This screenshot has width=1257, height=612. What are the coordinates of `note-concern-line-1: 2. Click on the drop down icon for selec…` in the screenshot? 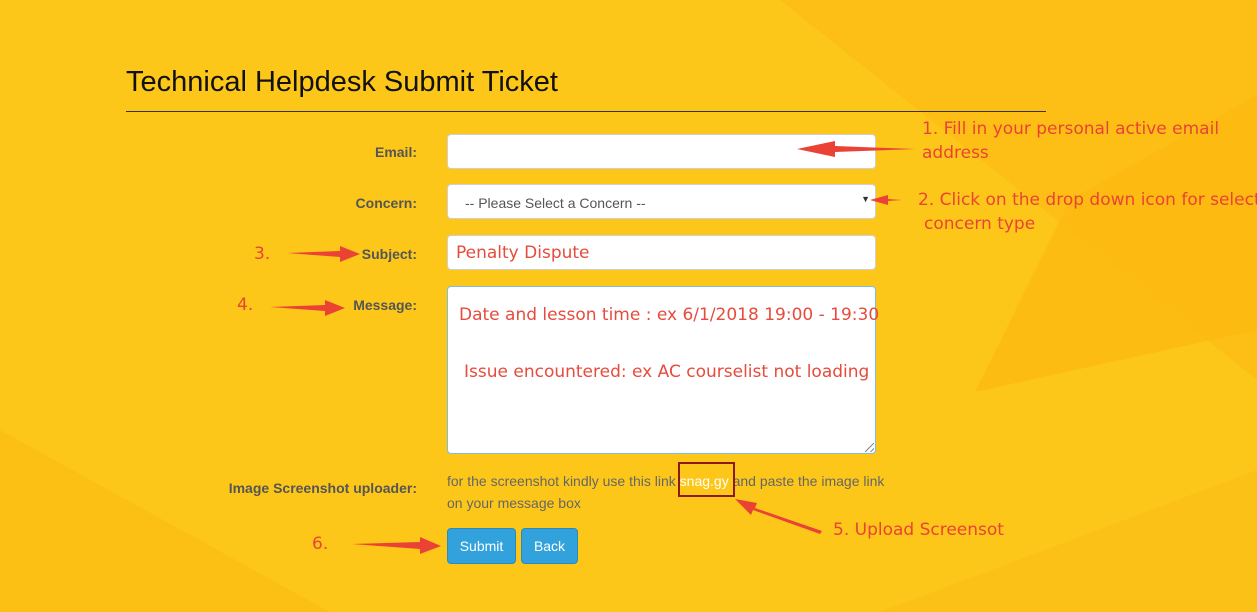 It's located at (1087, 200).